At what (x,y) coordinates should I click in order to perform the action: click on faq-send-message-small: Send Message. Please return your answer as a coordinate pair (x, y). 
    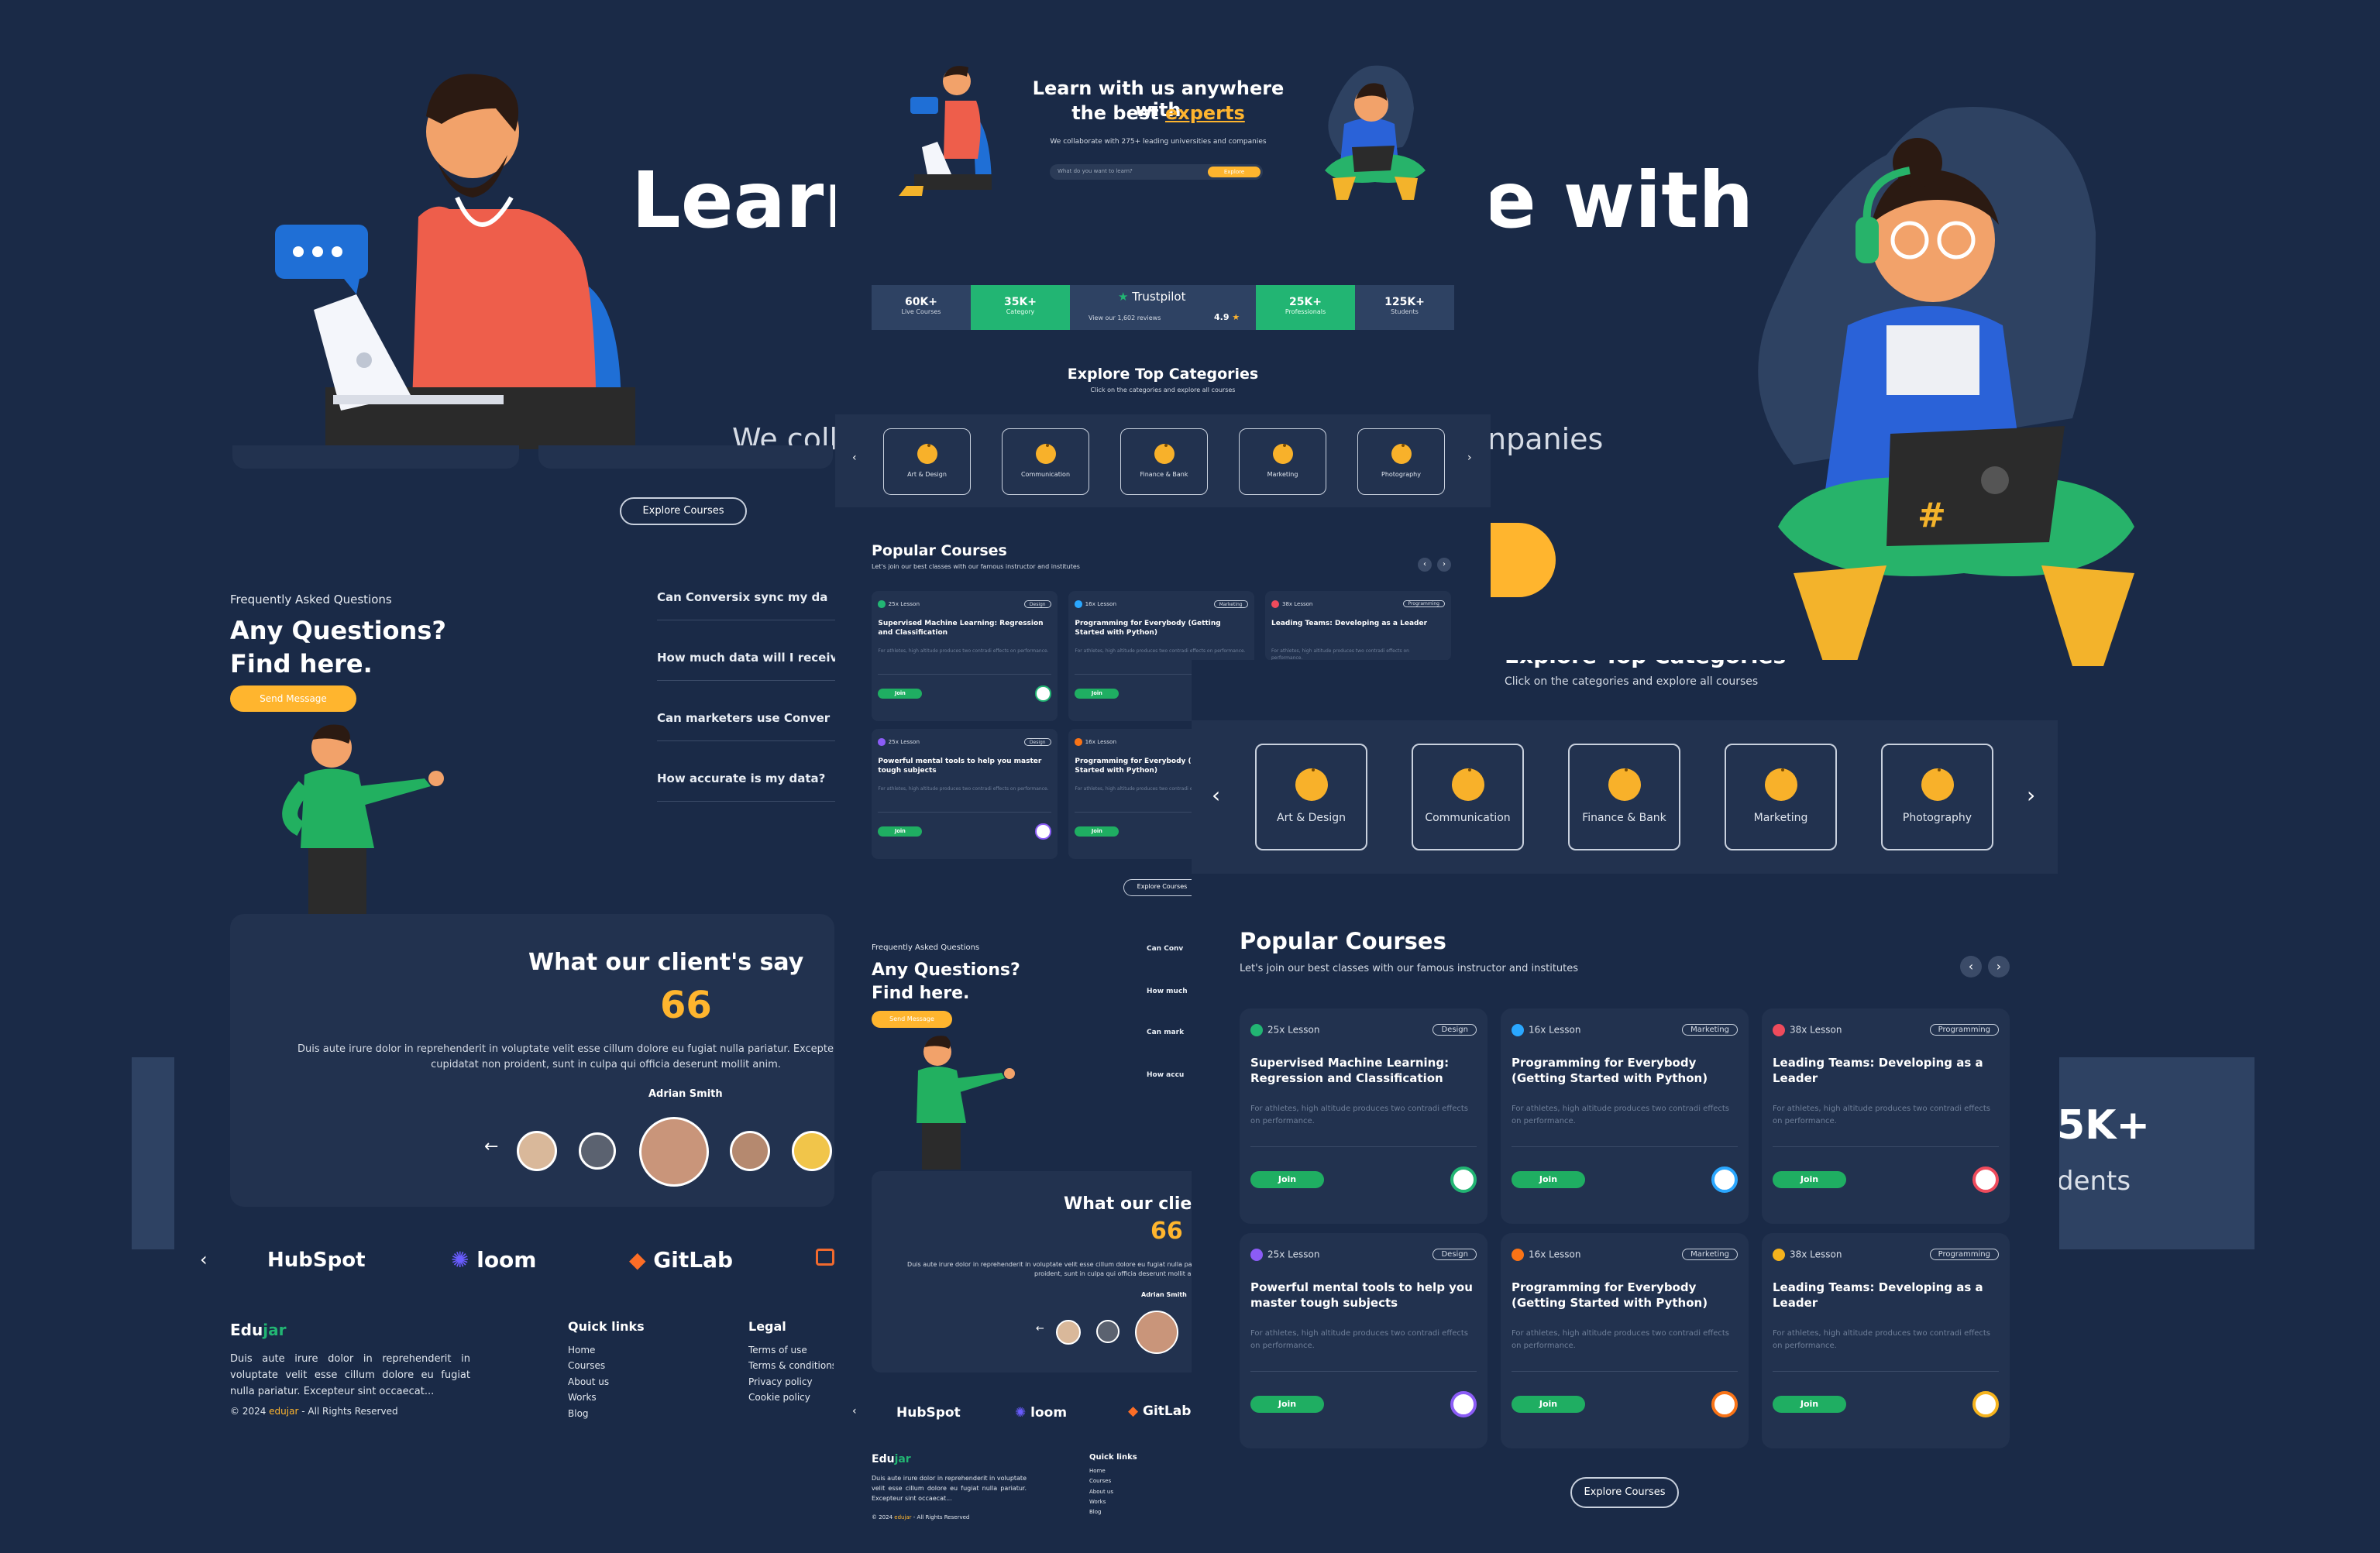
    Looking at the image, I should click on (912, 1019).